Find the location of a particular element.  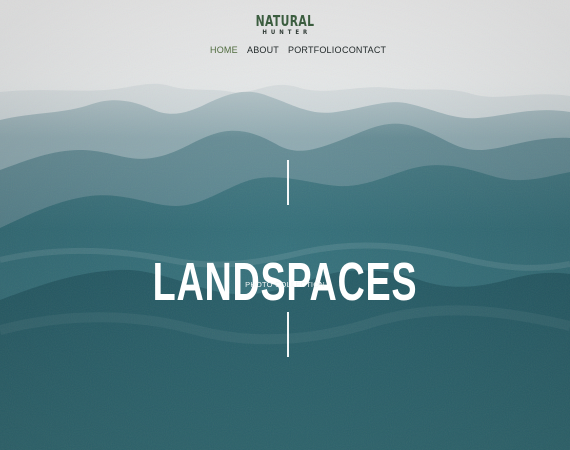

nav-about-link: ABOUT is located at coordinates (263, 50).